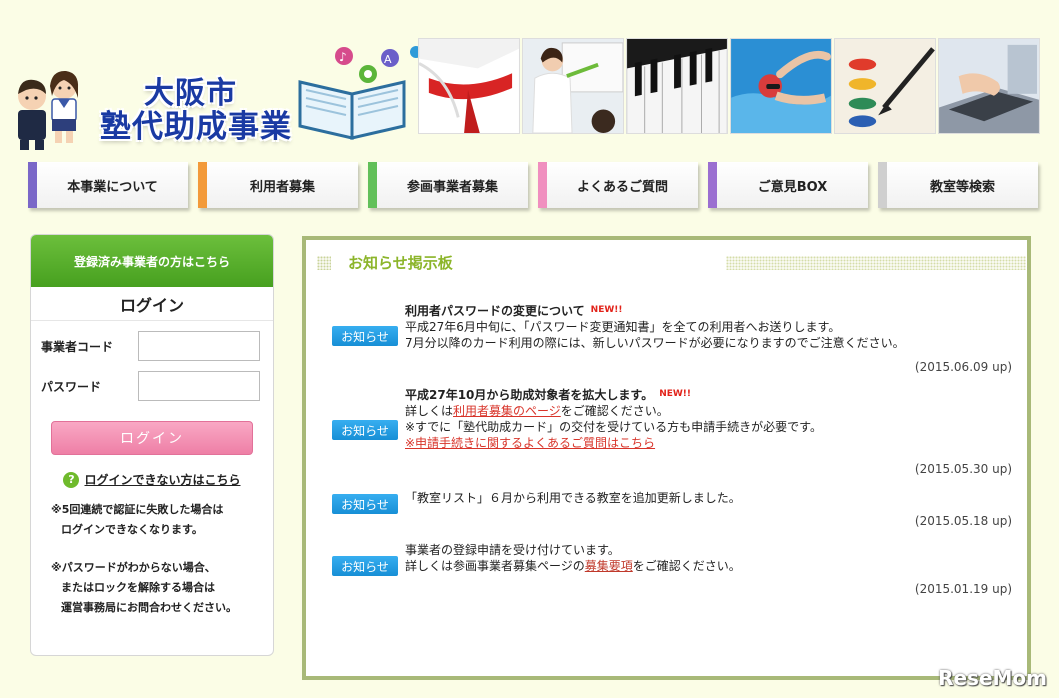 This screenshot has width=1059, height=698. I want to click on note-line: 運営事務局にお問合わせください。, so click(149, 607).